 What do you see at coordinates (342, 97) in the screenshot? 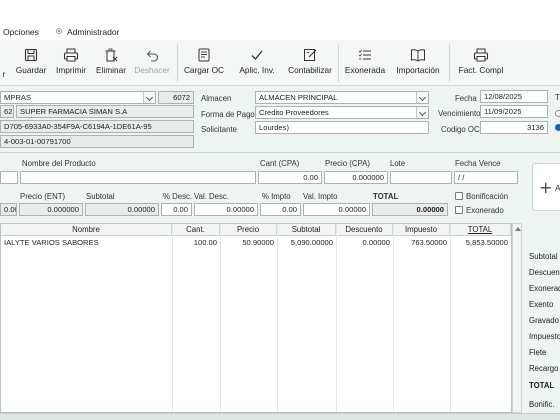
I see `almacen-select: ALMACEN PRINCIPAL` at bounding box center [342, 97].